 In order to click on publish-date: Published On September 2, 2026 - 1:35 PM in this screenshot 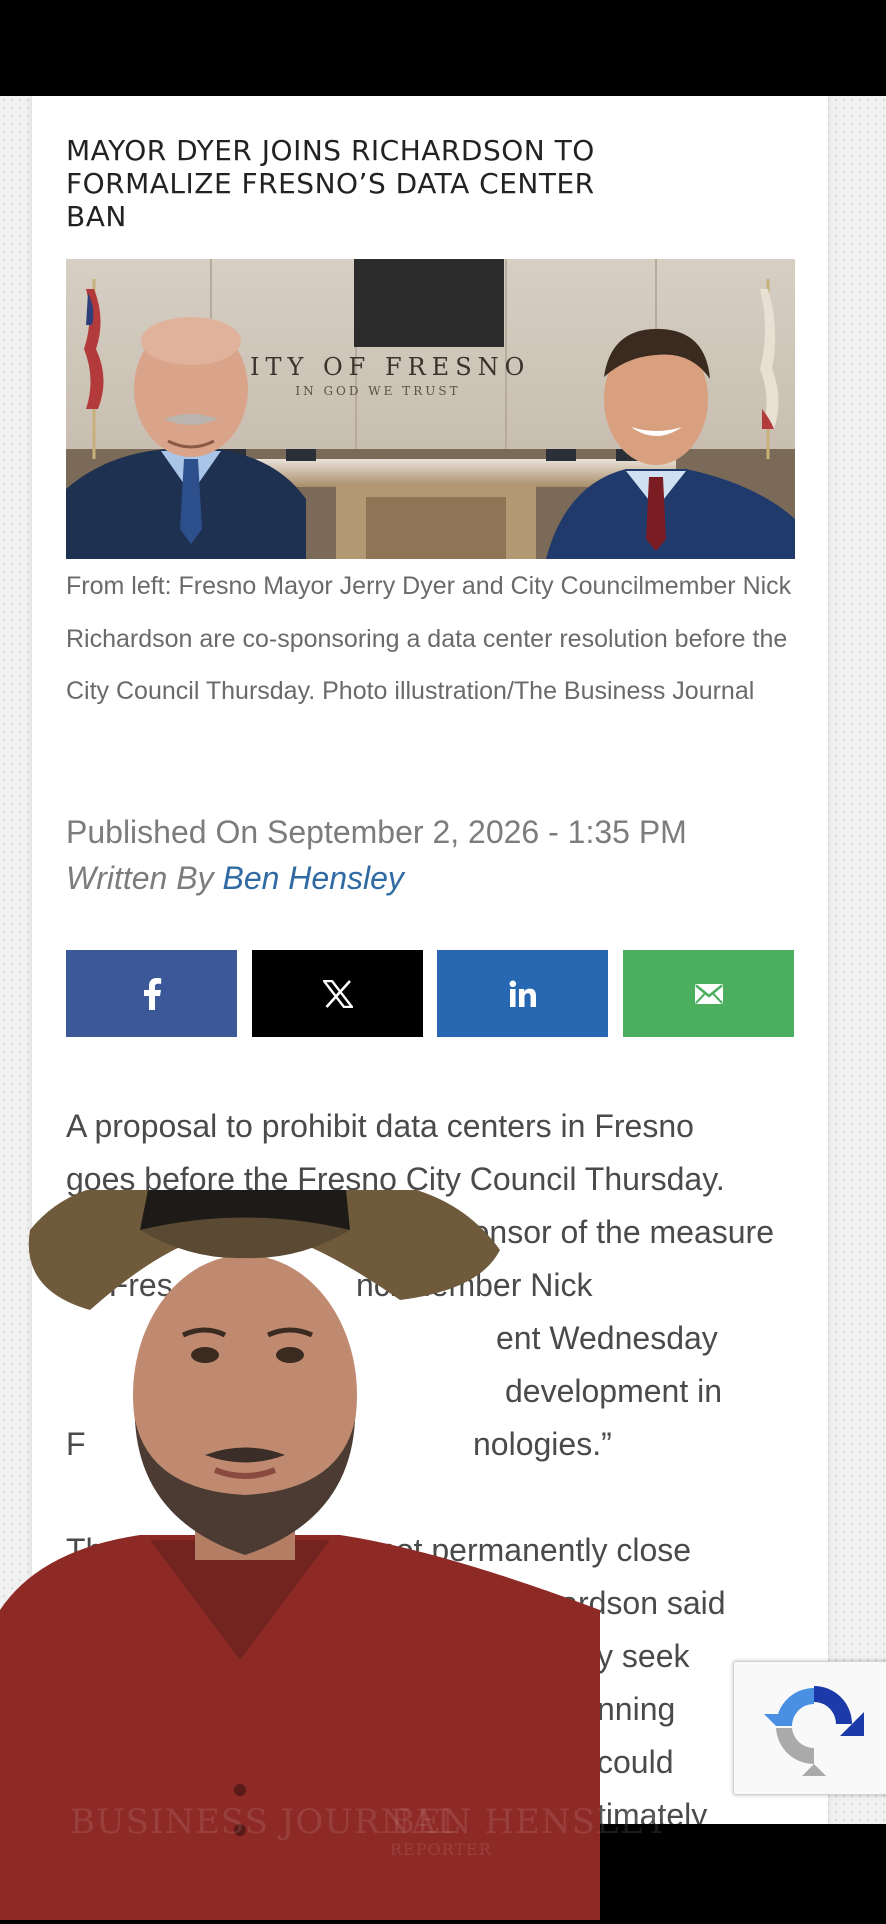, I will do `click(376, 832)`.